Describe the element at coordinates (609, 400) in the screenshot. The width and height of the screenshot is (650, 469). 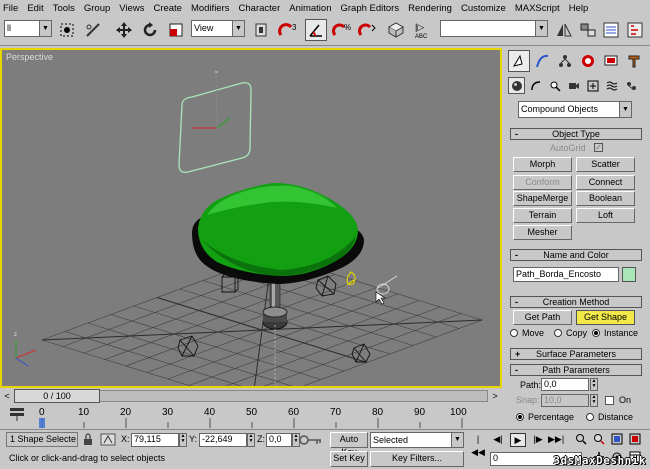
I see `snap-on-checkbox` at that location.